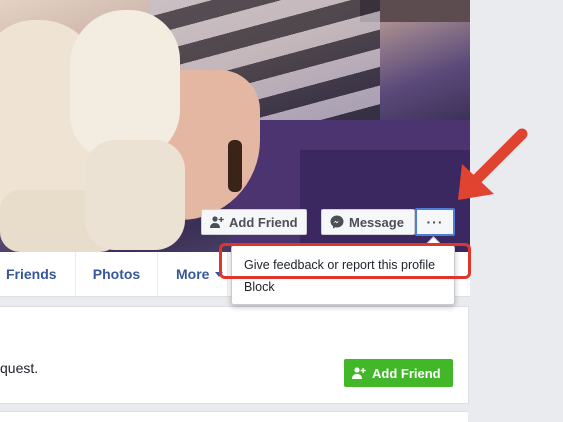  I want to click on tab-photos-label: Photos, so click(116, 274).